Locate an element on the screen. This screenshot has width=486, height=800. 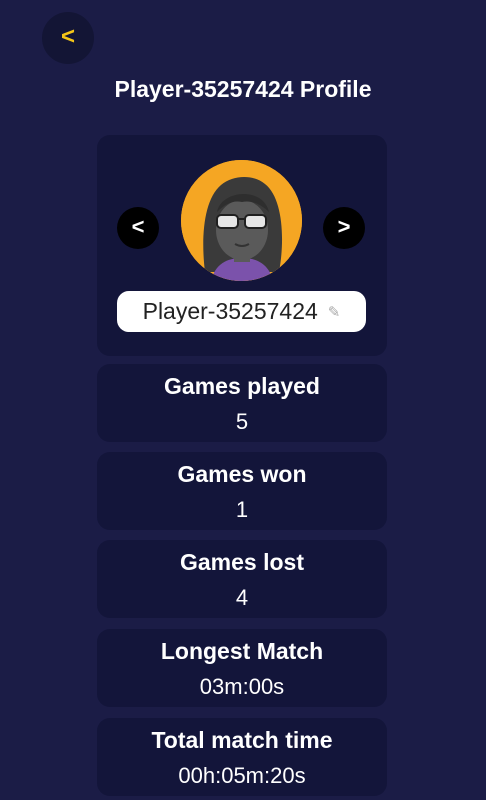
avatar is located at coordinates (241, 220).